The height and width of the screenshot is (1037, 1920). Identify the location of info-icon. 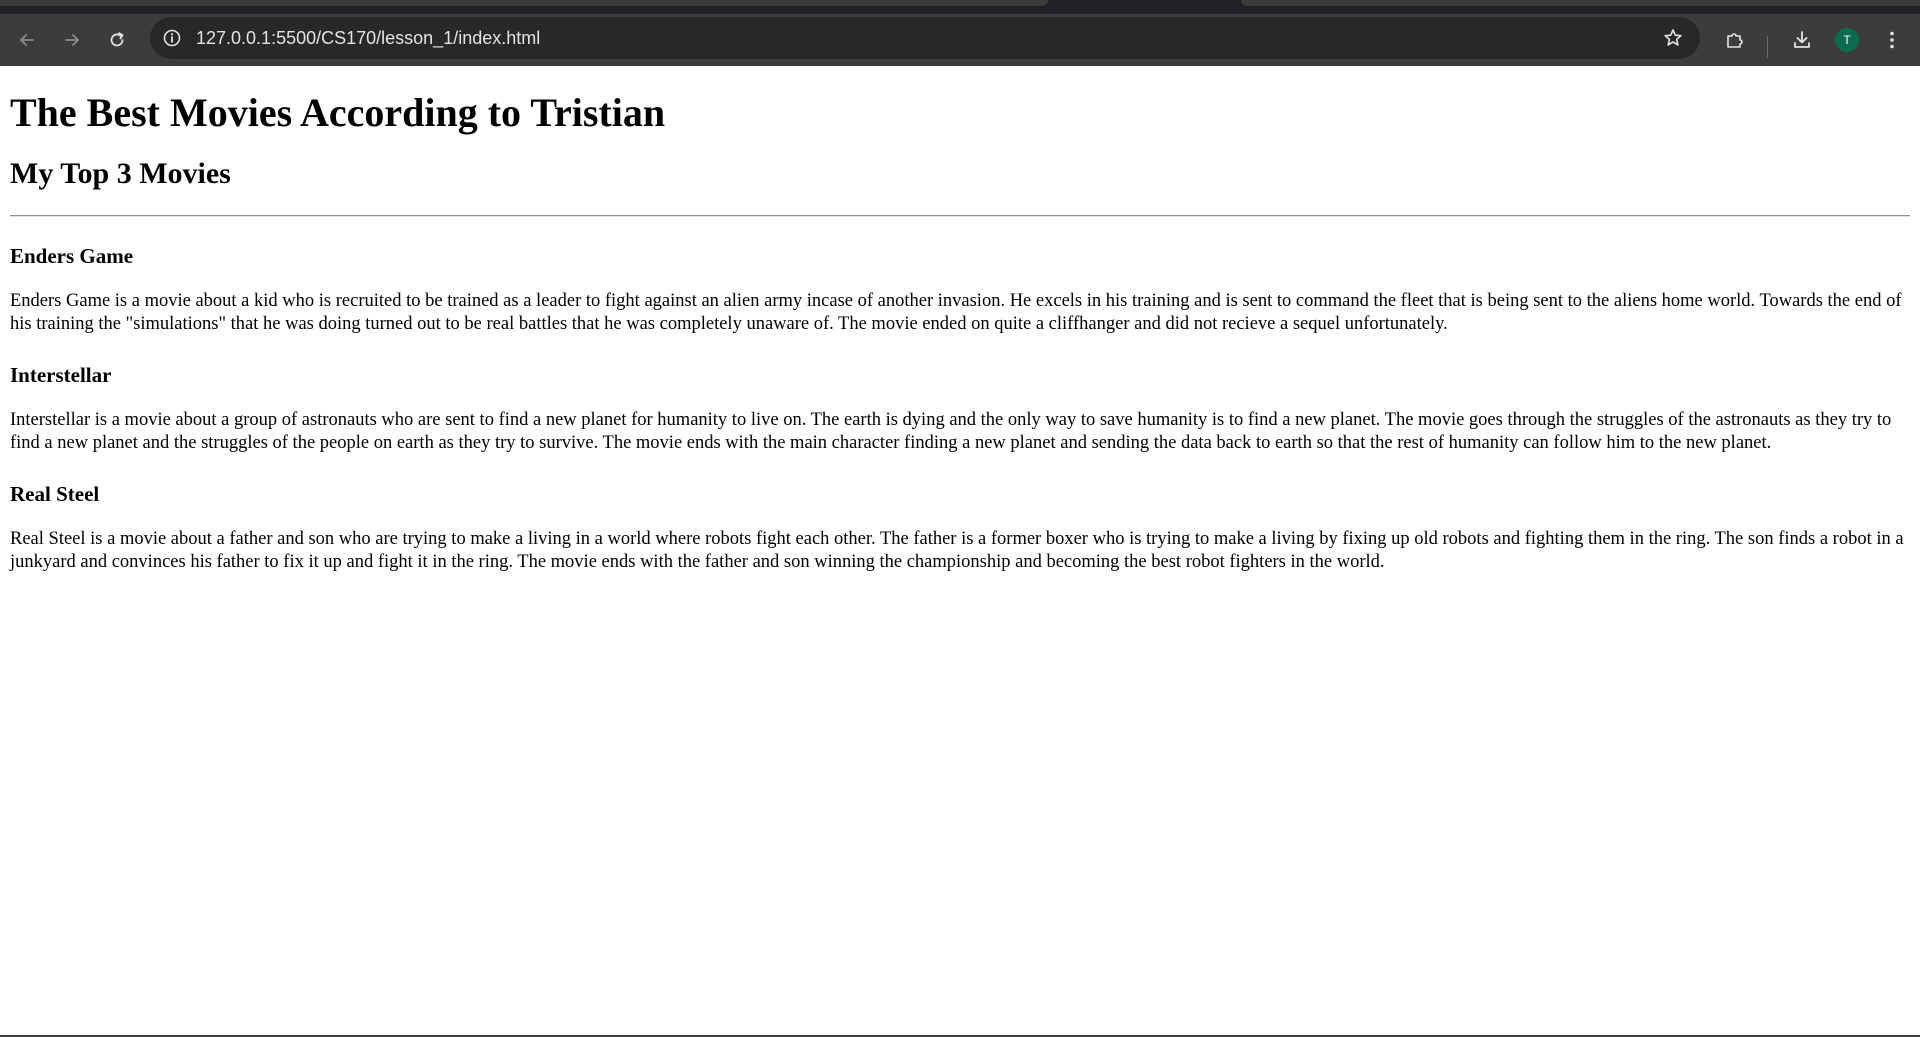
(172, 38).